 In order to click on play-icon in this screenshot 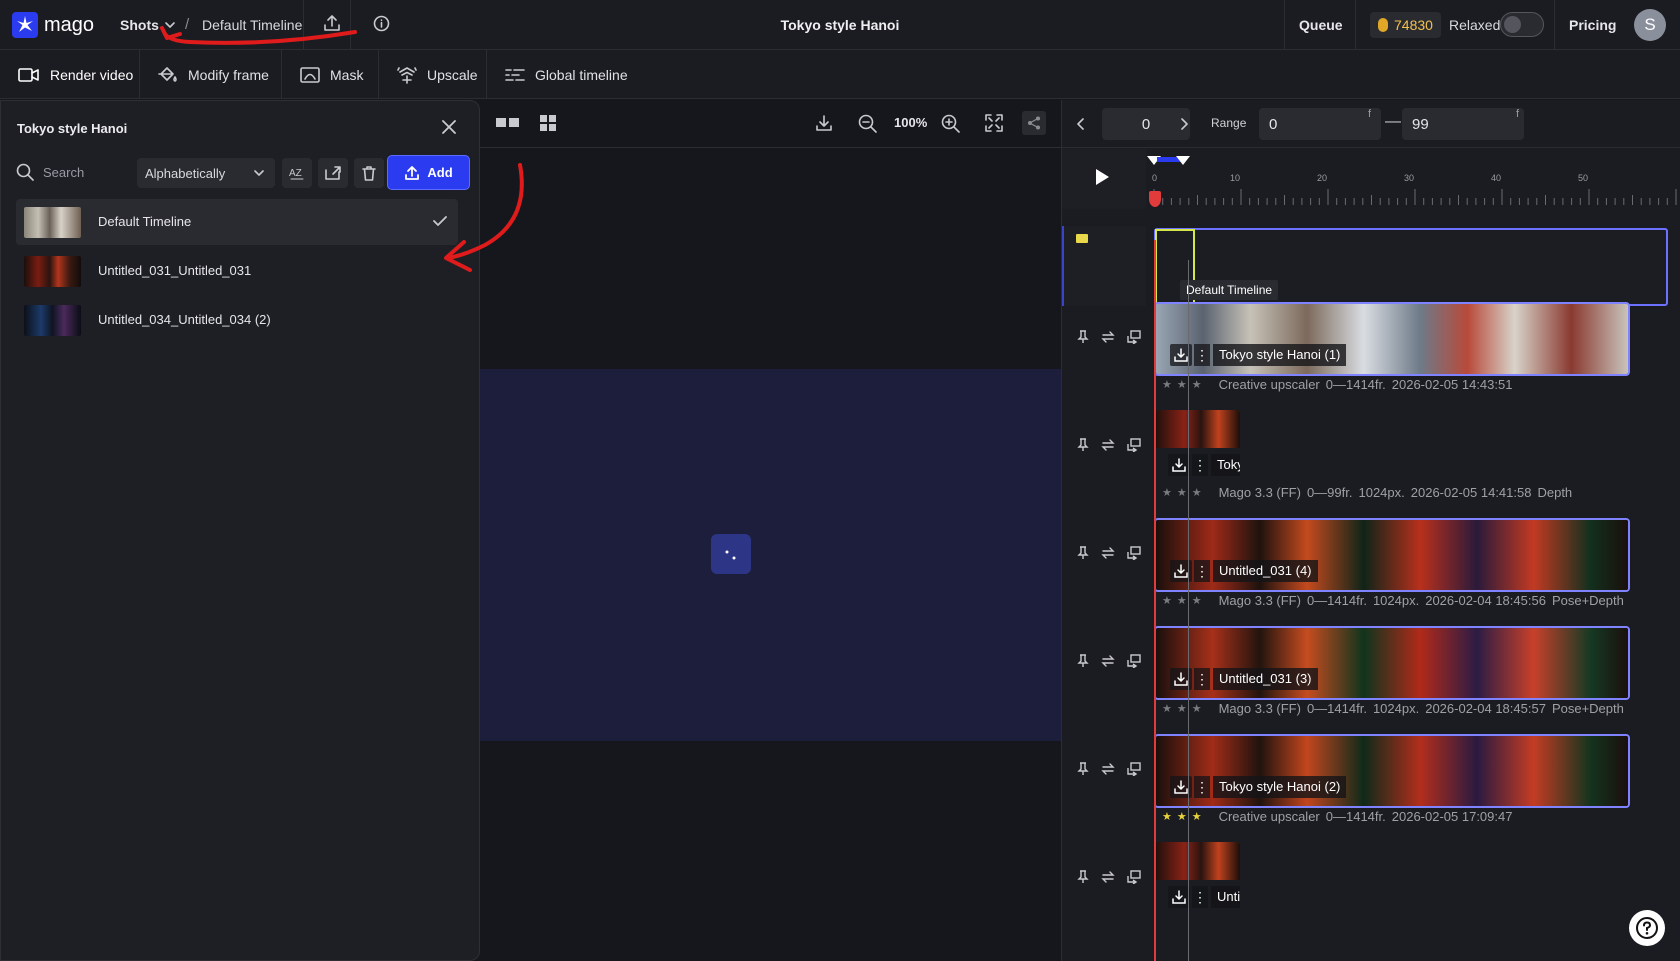, I will do `click(1102, 177)`.